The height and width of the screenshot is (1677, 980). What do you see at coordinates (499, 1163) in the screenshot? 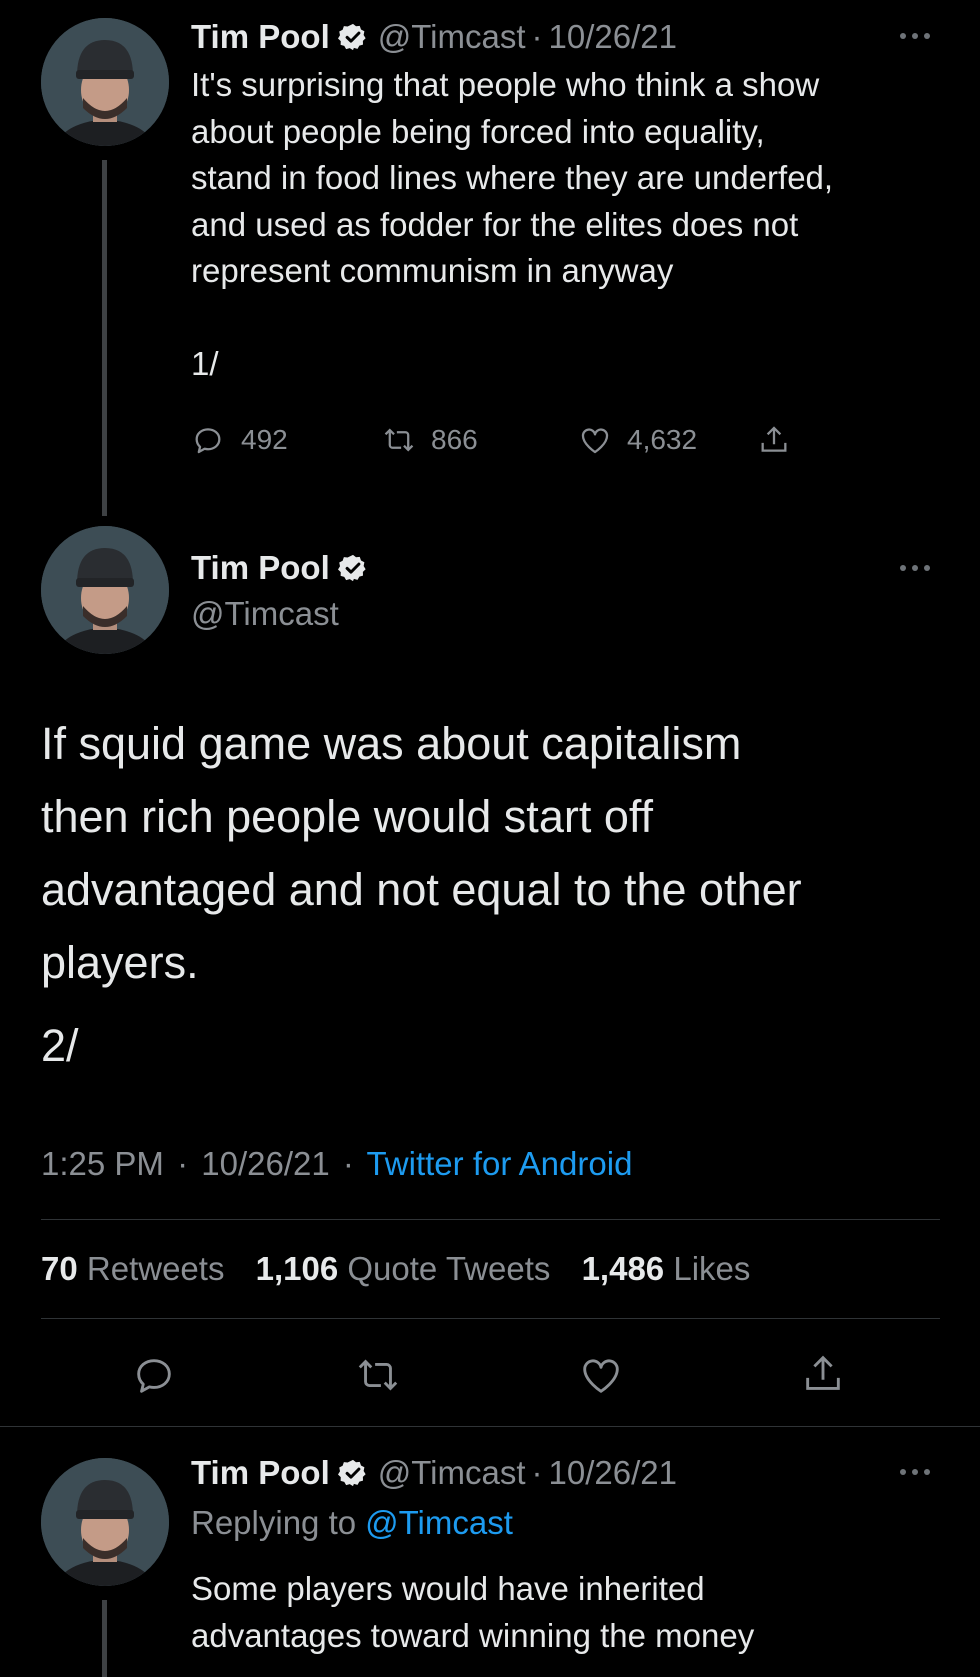
I see `tweet-source: Twitter for Android` at bounding box center [499, 1163].